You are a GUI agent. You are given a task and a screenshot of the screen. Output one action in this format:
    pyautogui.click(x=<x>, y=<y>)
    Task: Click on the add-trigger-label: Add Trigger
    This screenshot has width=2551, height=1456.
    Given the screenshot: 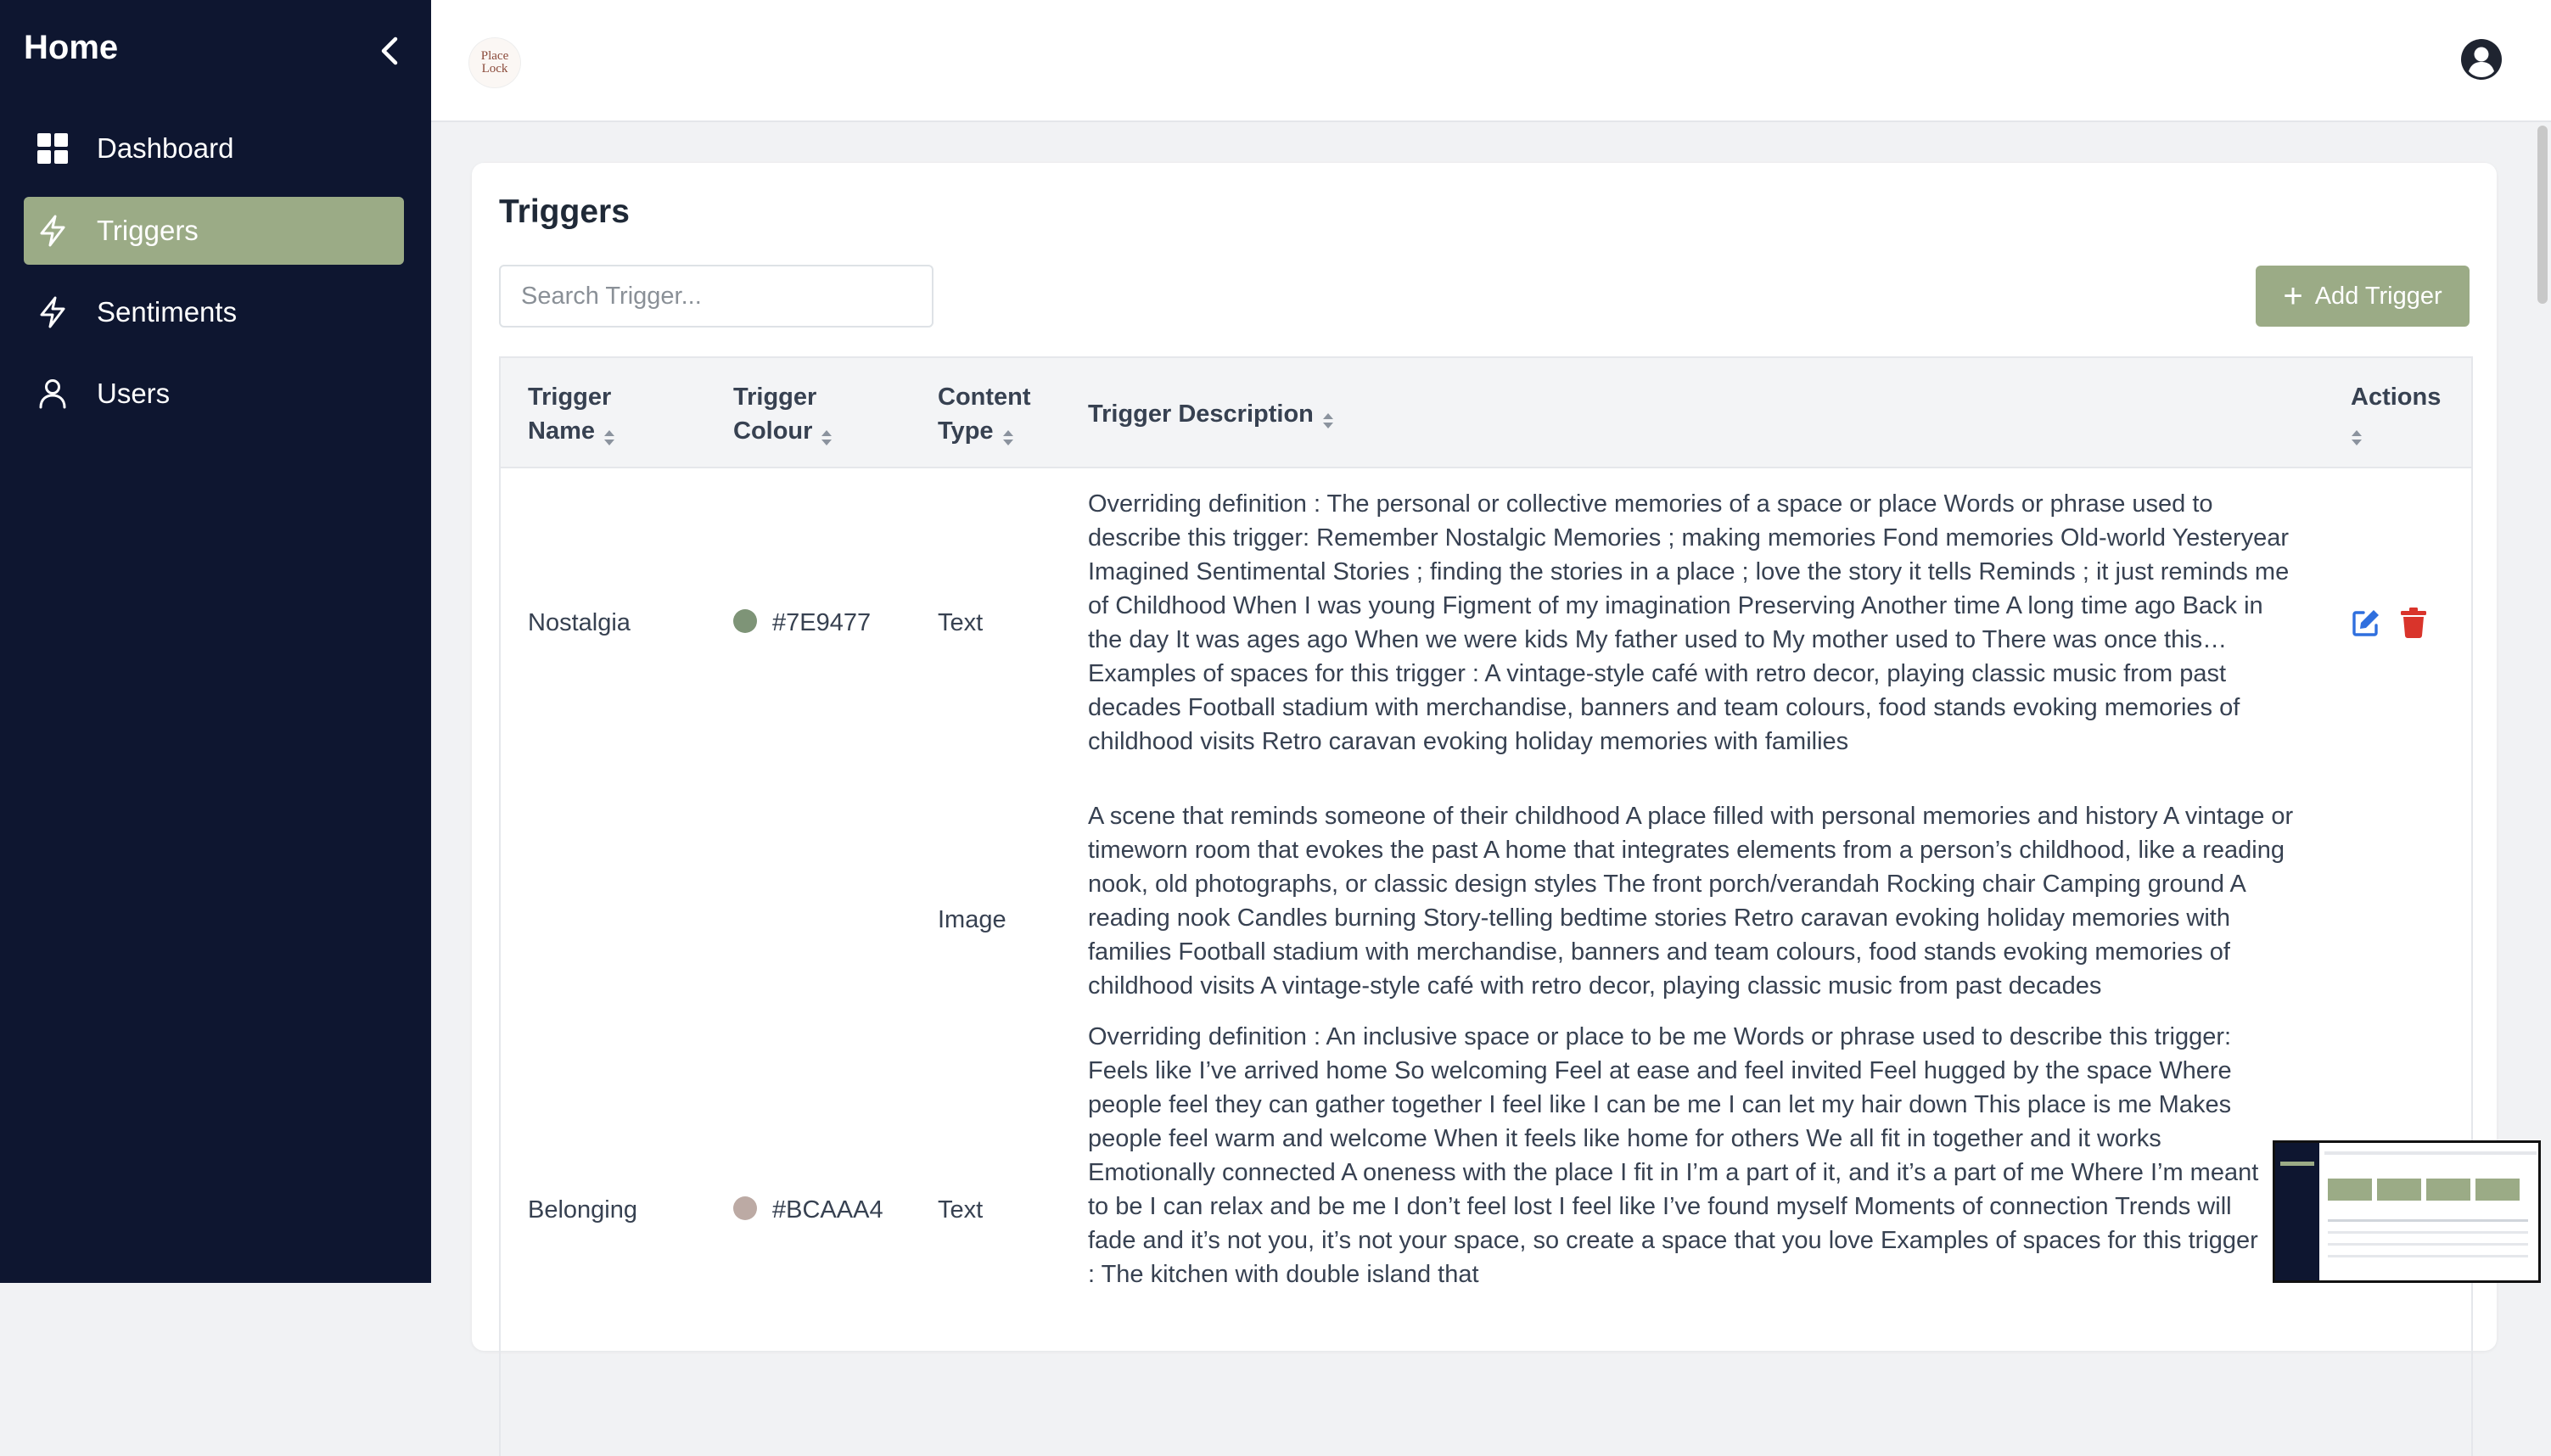 What is the action you would take?
    pyautogui.click(x=2378, y=296)
    